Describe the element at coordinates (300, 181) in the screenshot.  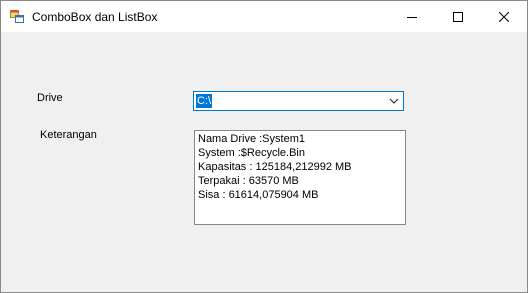
I see `list-item: Terpakai : 63570 MB` at that location.